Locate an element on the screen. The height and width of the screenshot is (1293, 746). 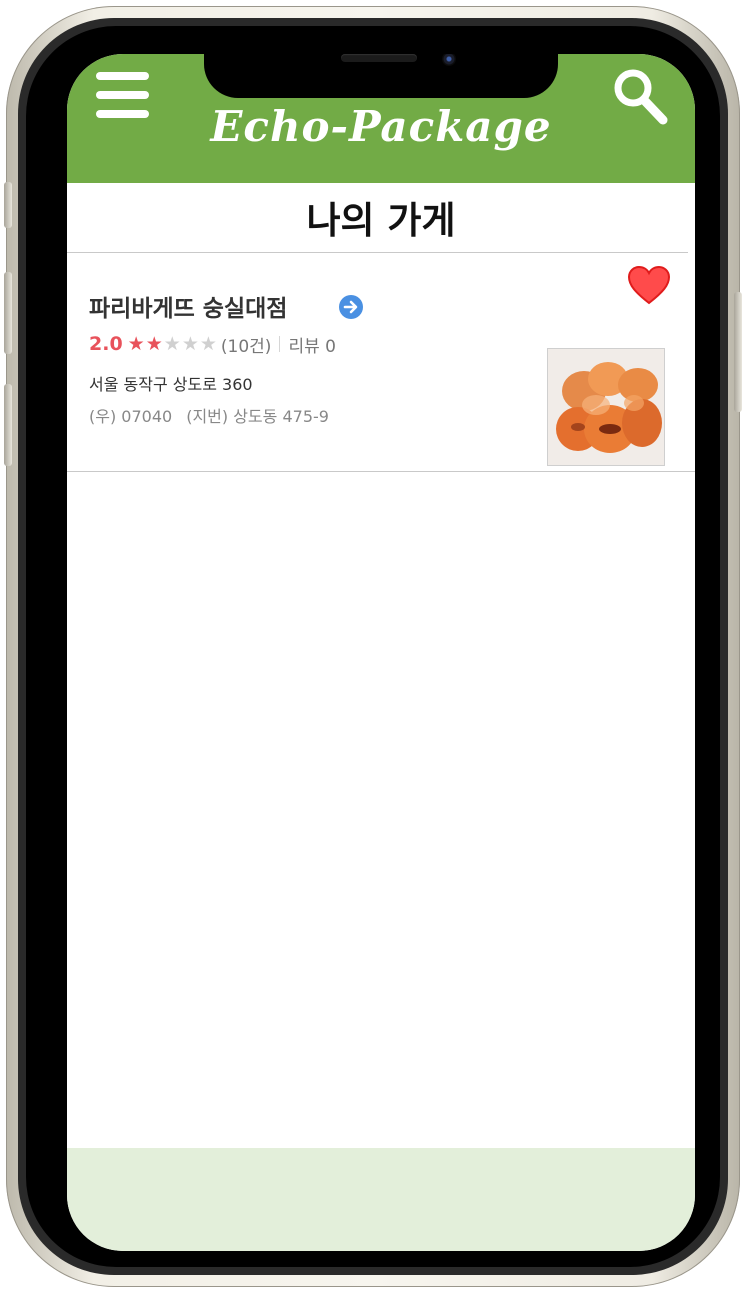
postal-code: (우) 07040 is located at coordinates (131, 416).